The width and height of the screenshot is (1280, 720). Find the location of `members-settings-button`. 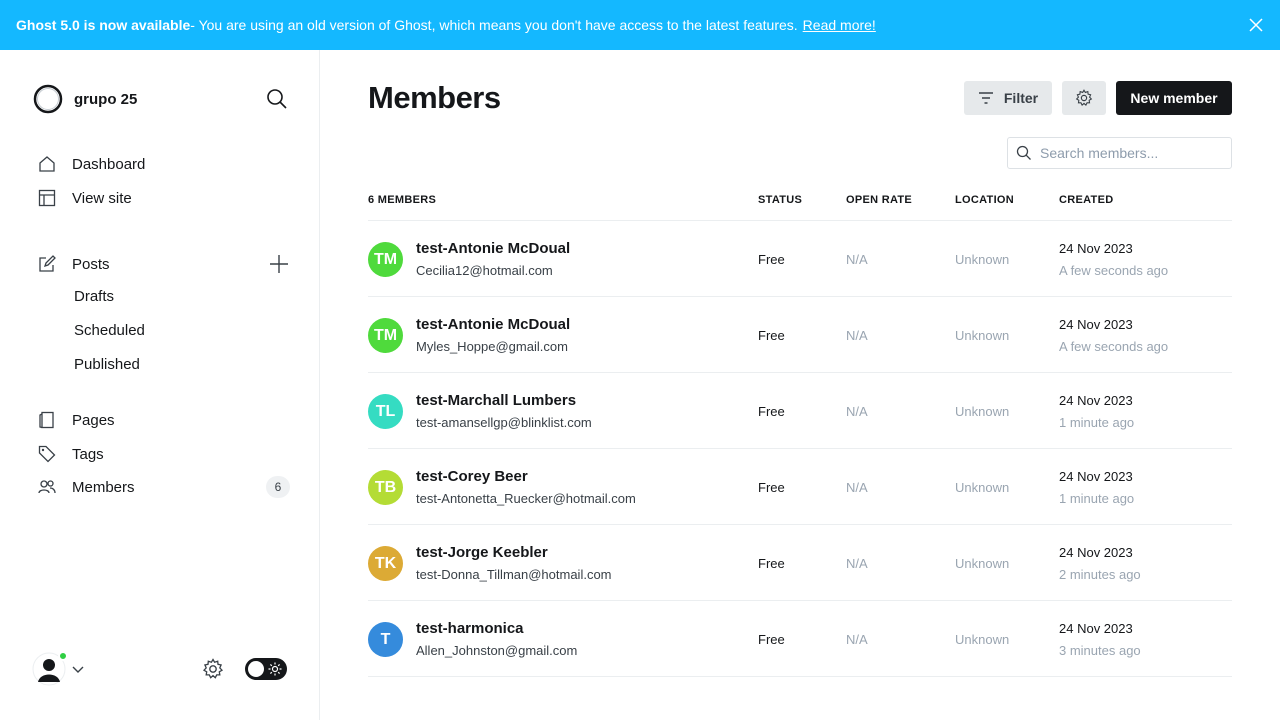

members-settings-button is located at coordinates (1084, 98).